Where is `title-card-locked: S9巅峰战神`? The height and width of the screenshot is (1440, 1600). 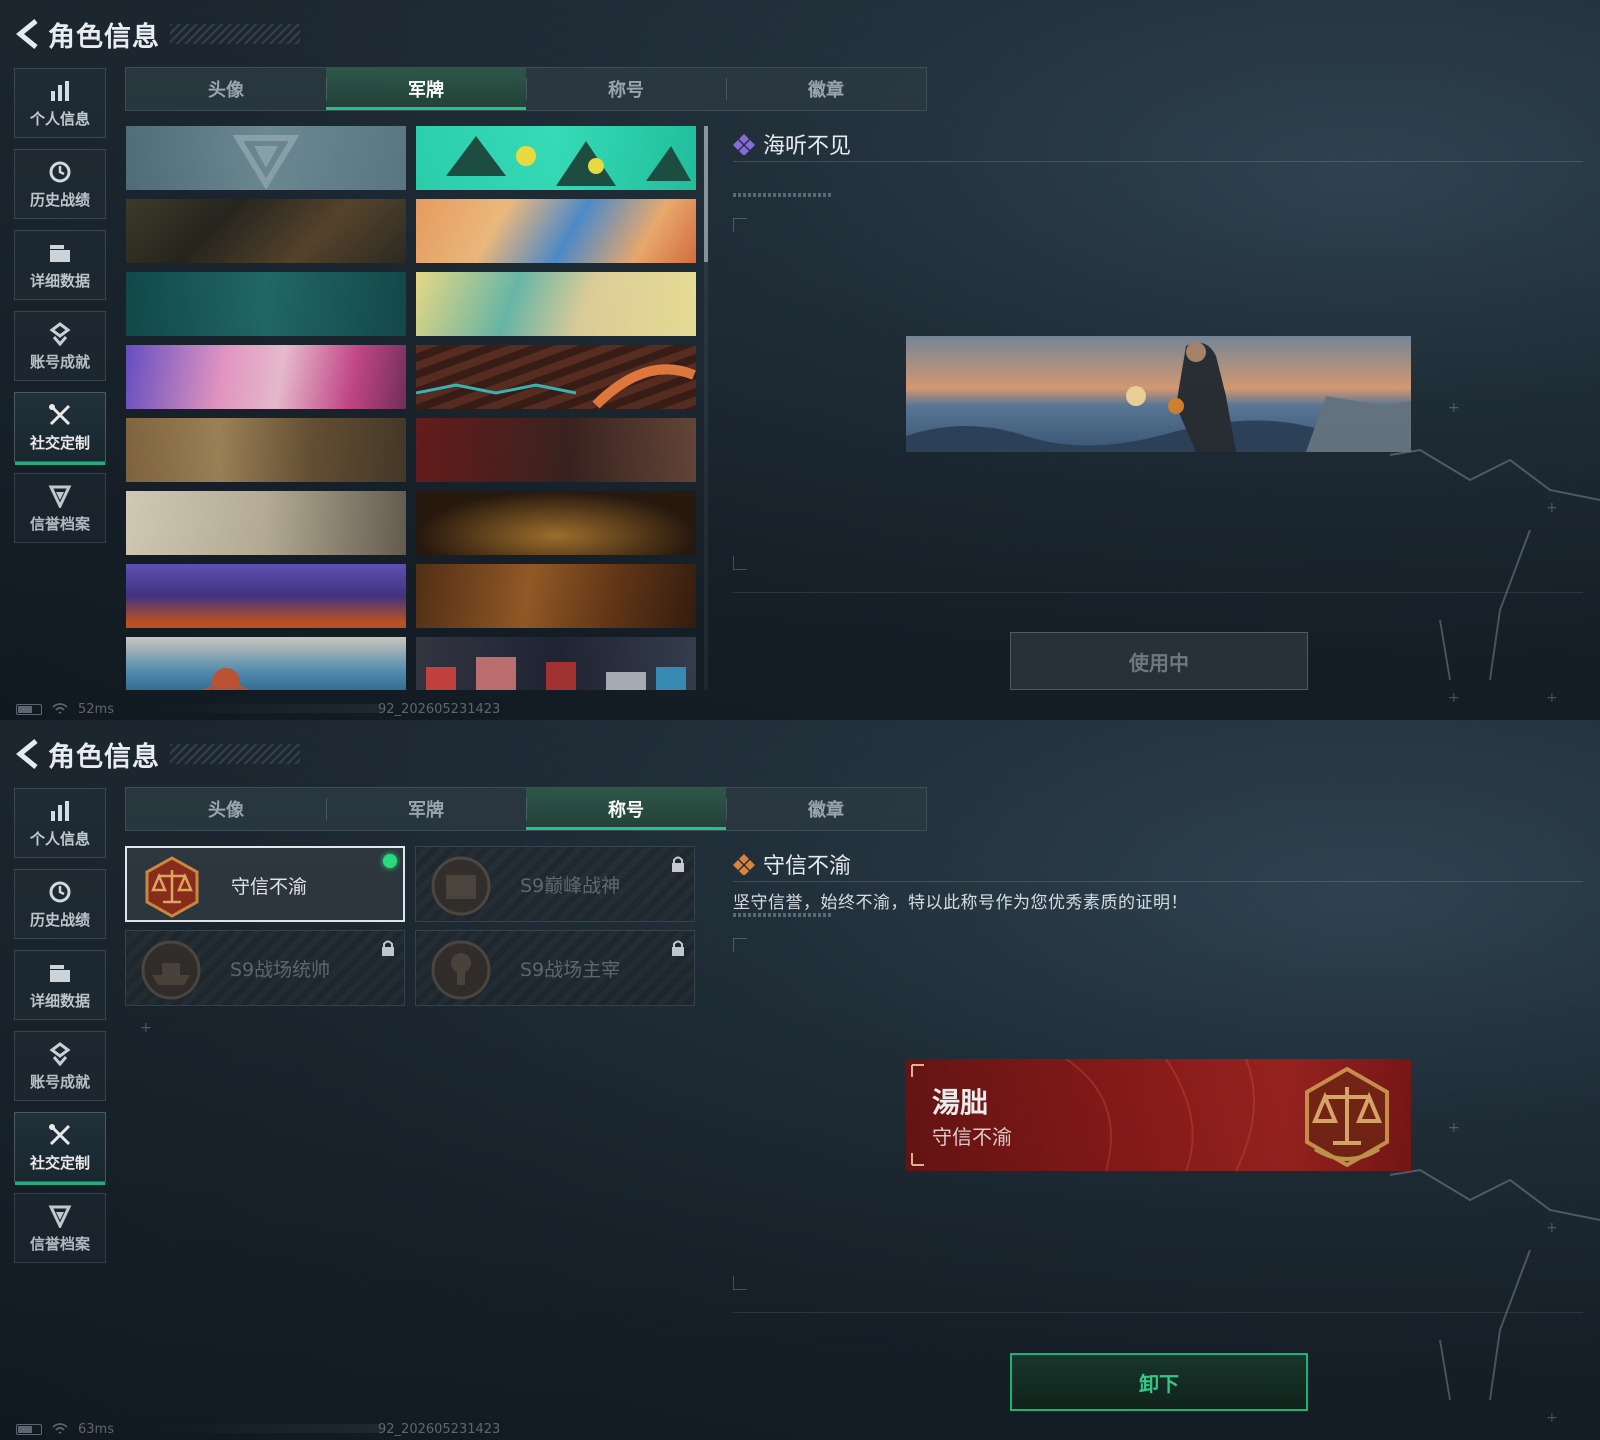
title-card-locked: S9巅峰战神 is located at coordinates (555, 884).